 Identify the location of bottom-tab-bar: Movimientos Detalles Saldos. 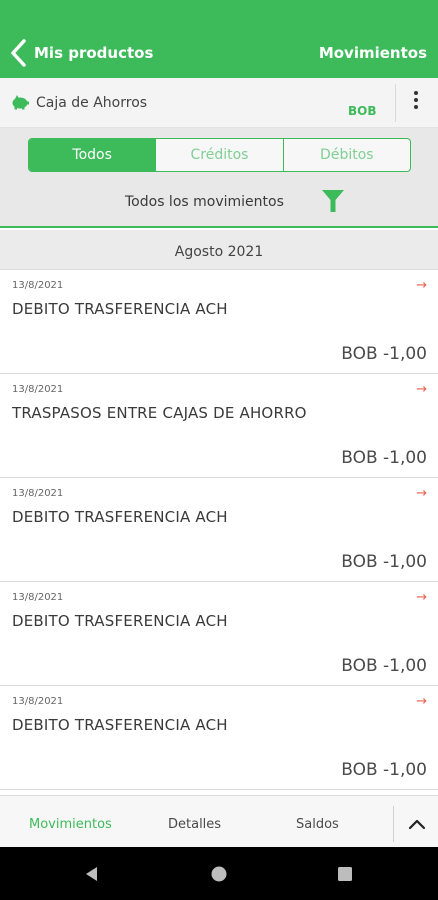
(219, 821).